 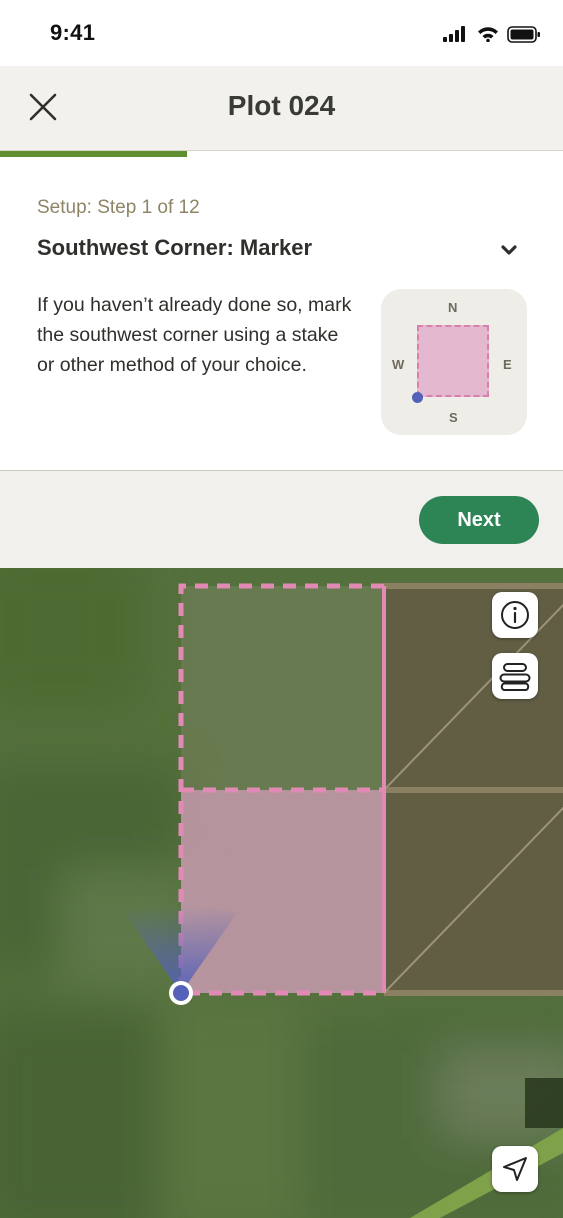 I want to click on plot-square, so click(x=453, y=361).